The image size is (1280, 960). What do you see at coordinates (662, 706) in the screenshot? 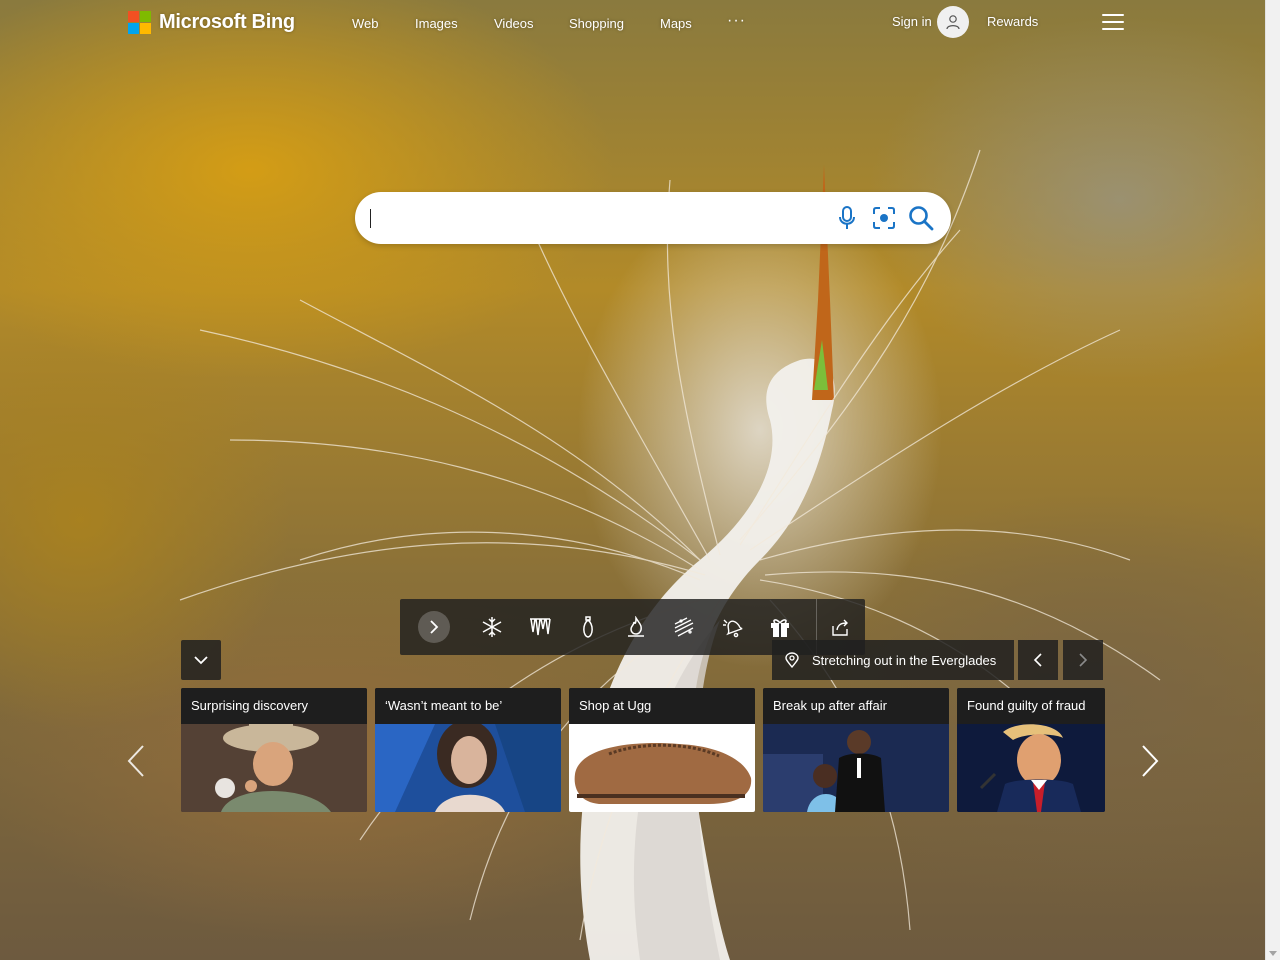
I see `news-card-title: Shop at Ugg` at bounding box center [662, 706].